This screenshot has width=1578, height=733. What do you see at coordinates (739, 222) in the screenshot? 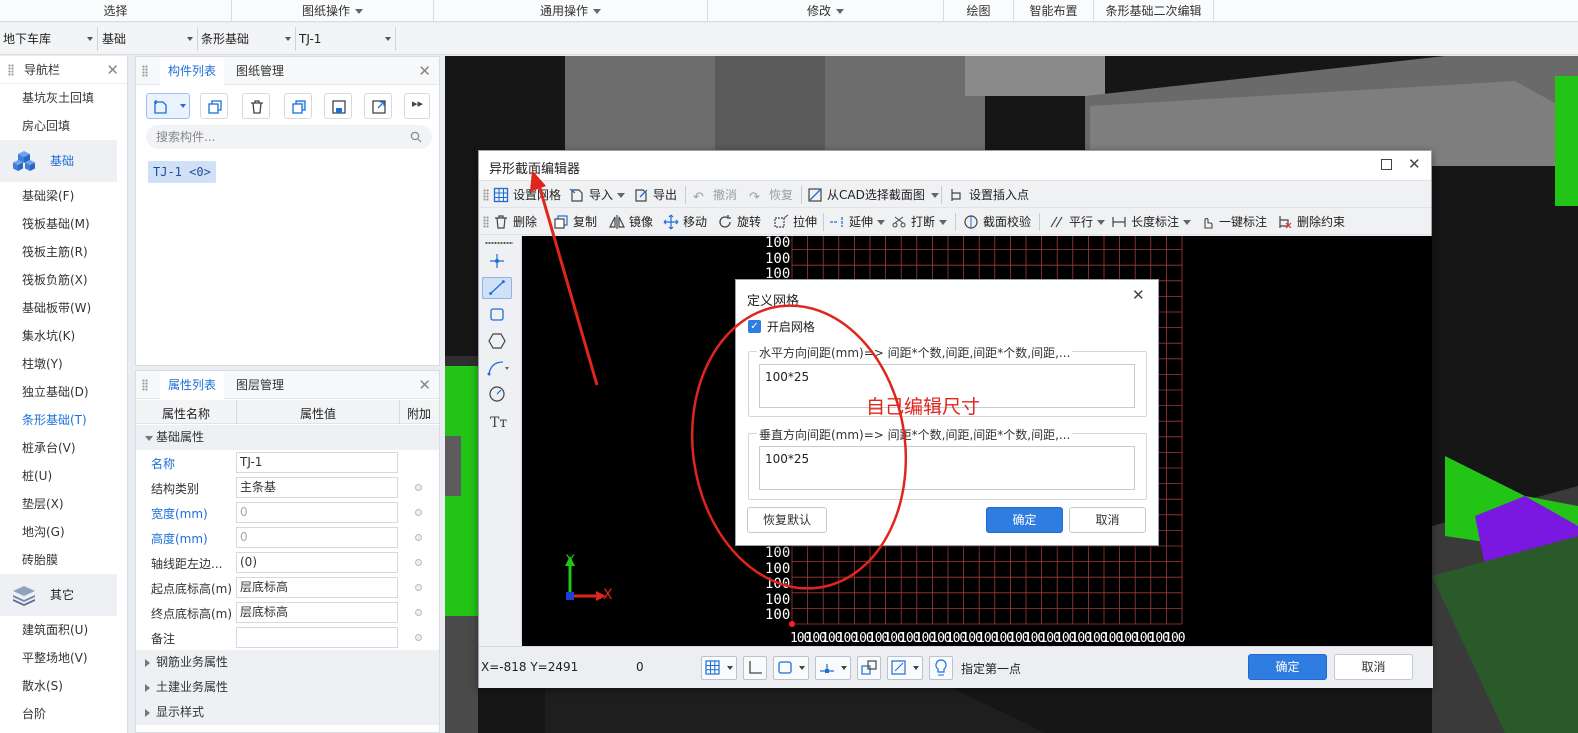
I see `rotate-button: 旋转` at bounding box center [739, 222].